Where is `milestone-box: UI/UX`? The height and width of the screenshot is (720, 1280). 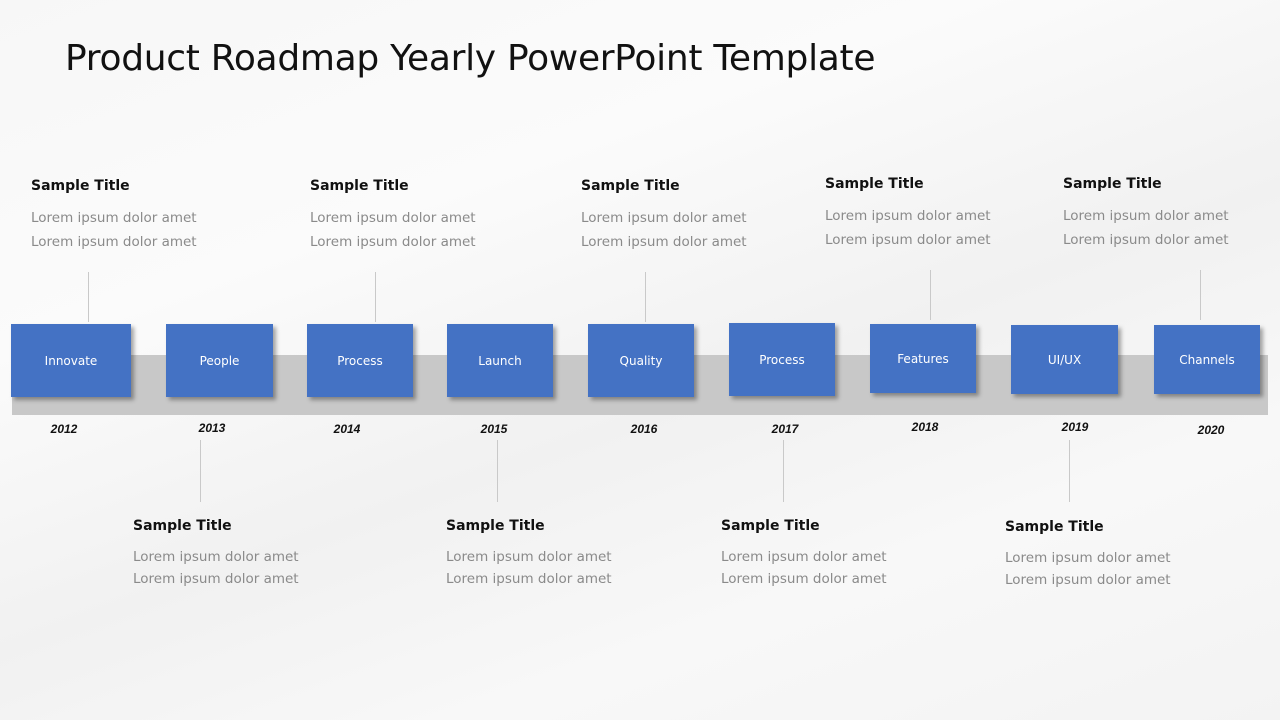 milestone-box: UI/UX is located at coordinates (1064, 359).